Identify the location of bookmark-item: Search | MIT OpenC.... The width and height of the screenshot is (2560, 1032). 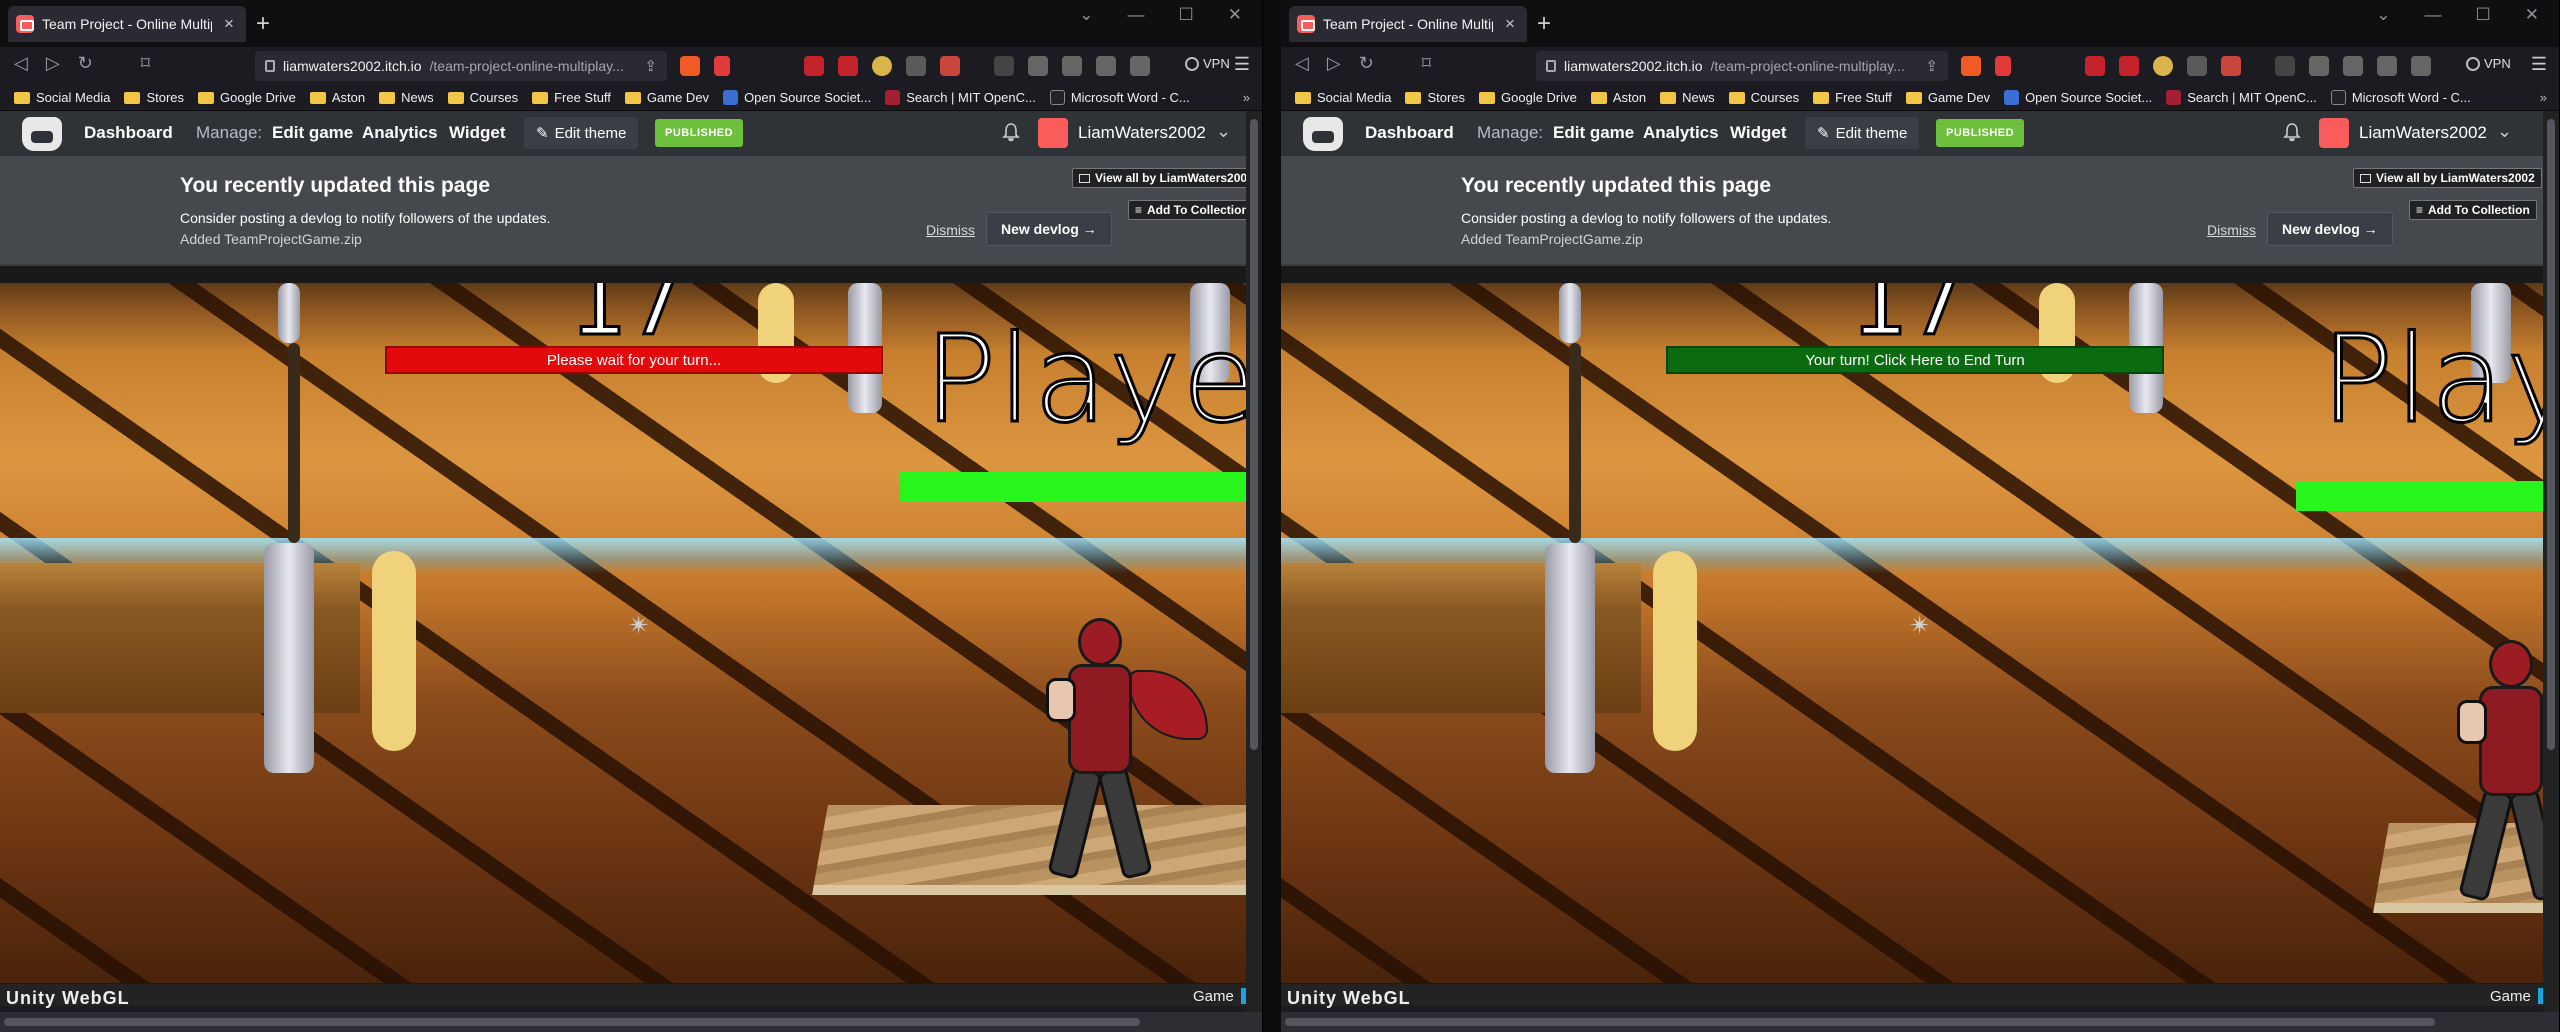
(960, 97).